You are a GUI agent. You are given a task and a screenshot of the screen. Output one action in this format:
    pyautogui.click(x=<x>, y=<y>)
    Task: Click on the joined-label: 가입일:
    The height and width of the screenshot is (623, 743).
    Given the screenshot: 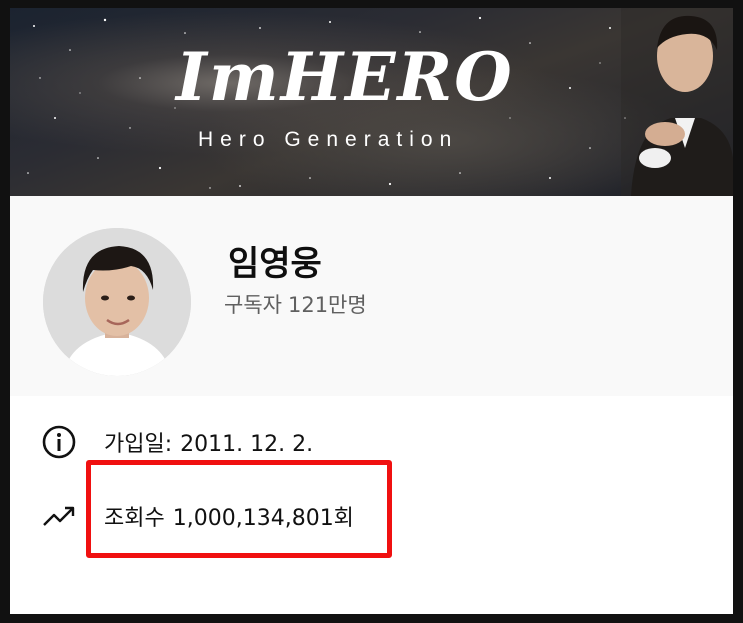 What is the action you would take?
    pyautogui.click(x=138, y=444)
    